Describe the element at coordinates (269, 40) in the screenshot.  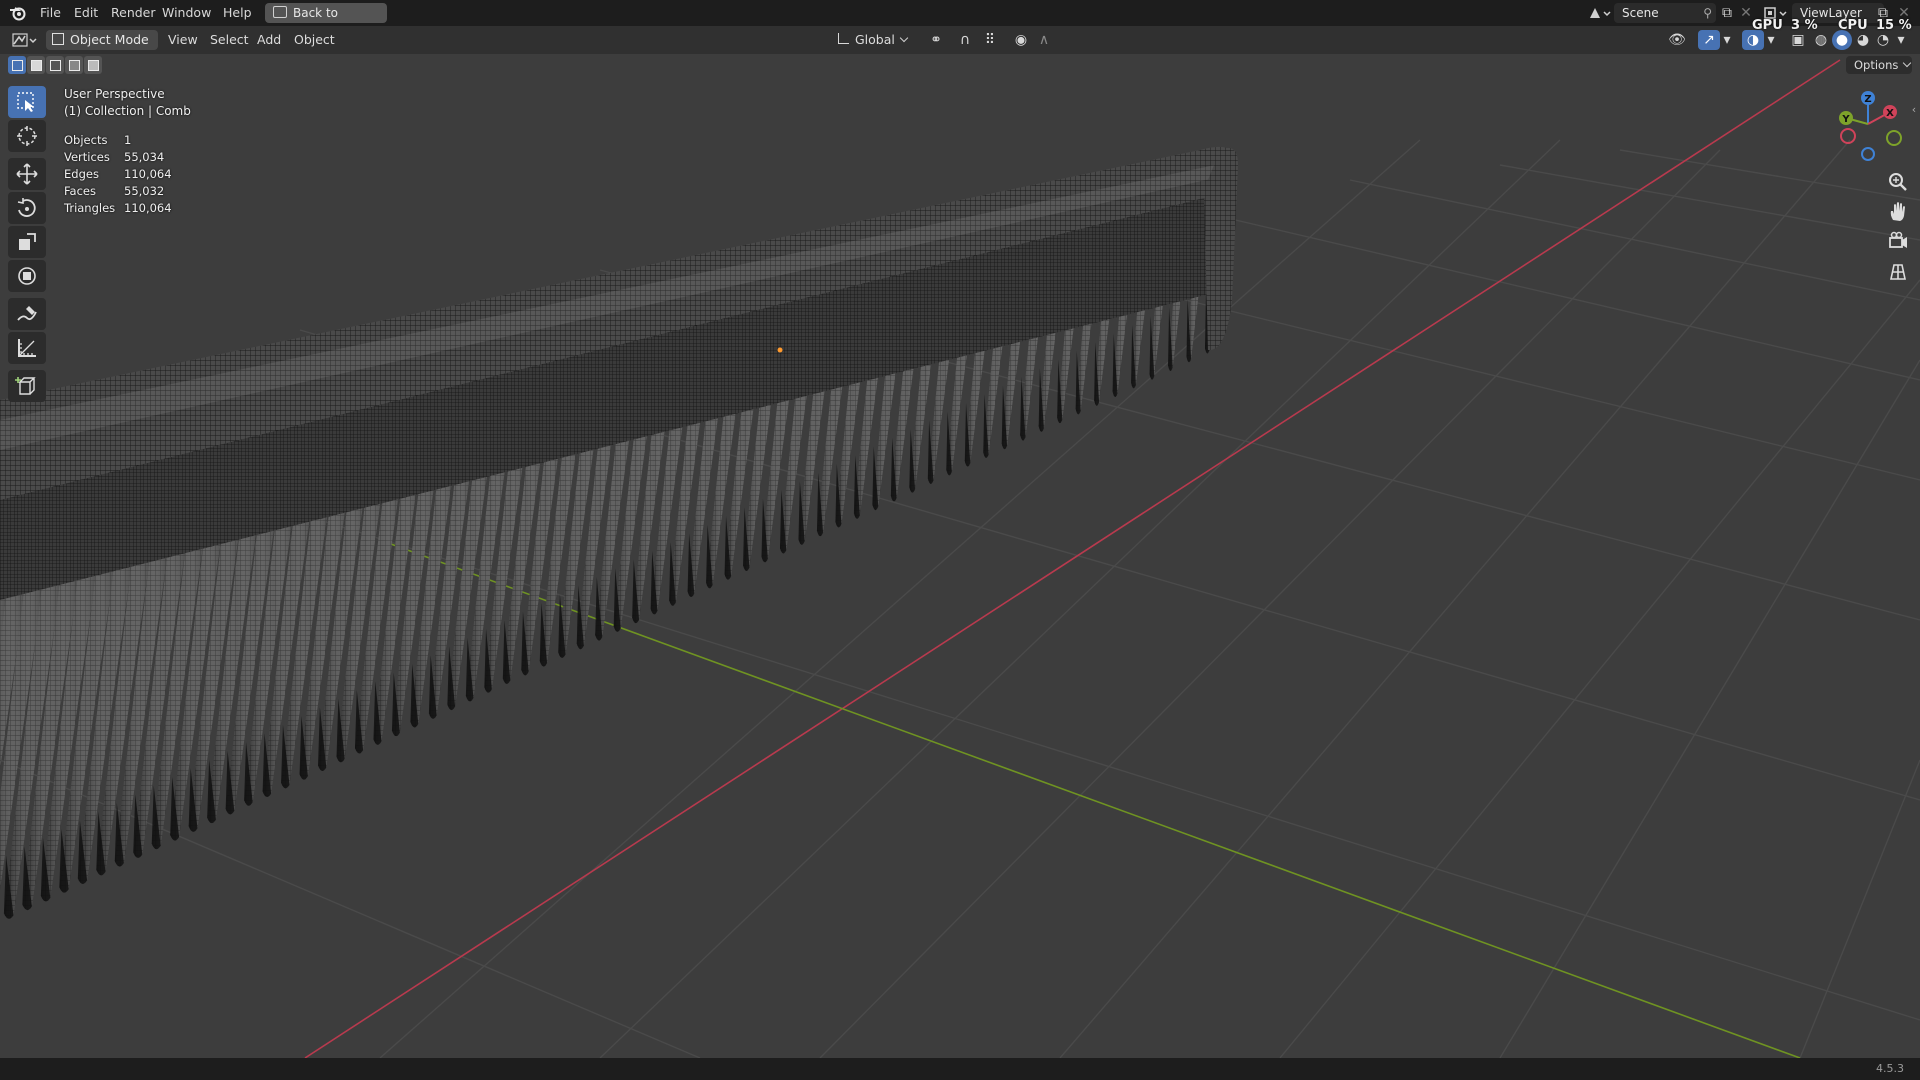
I see `menu-add: Add` at that location.